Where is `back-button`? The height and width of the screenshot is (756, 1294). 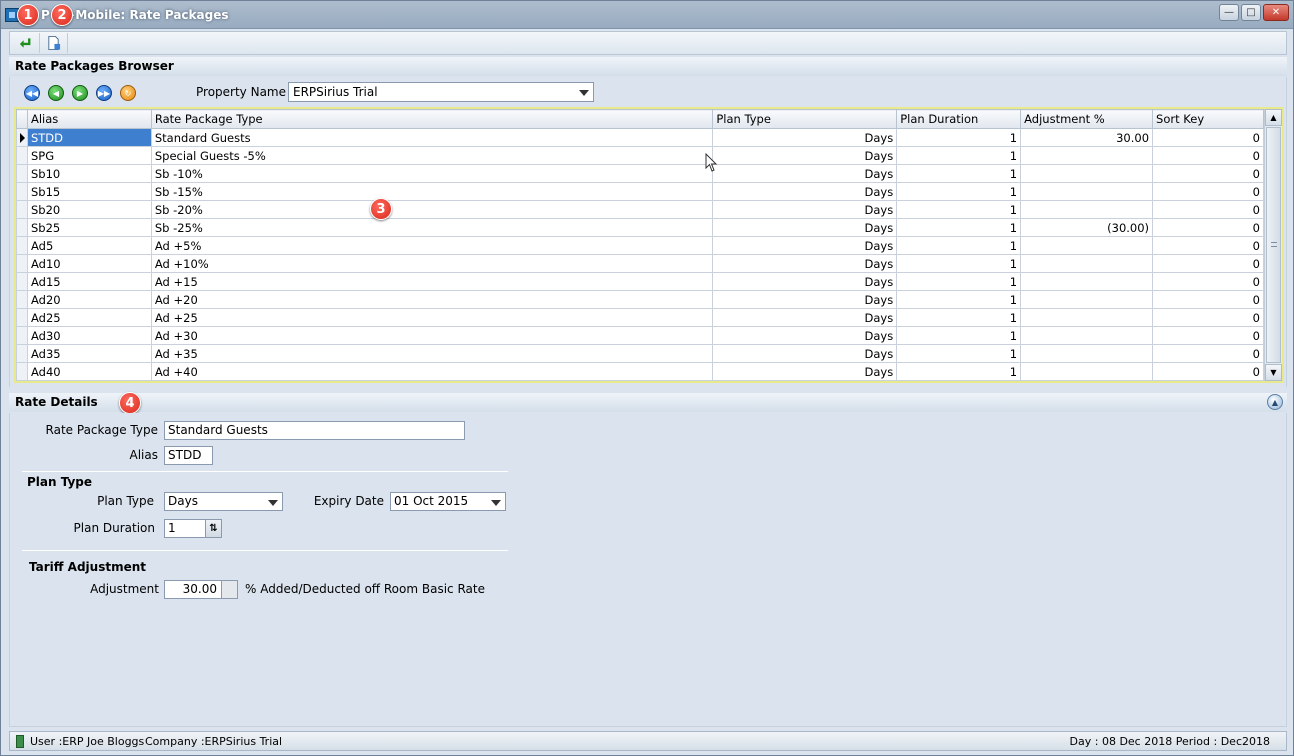
back-button is located at coordinates (29, 43).